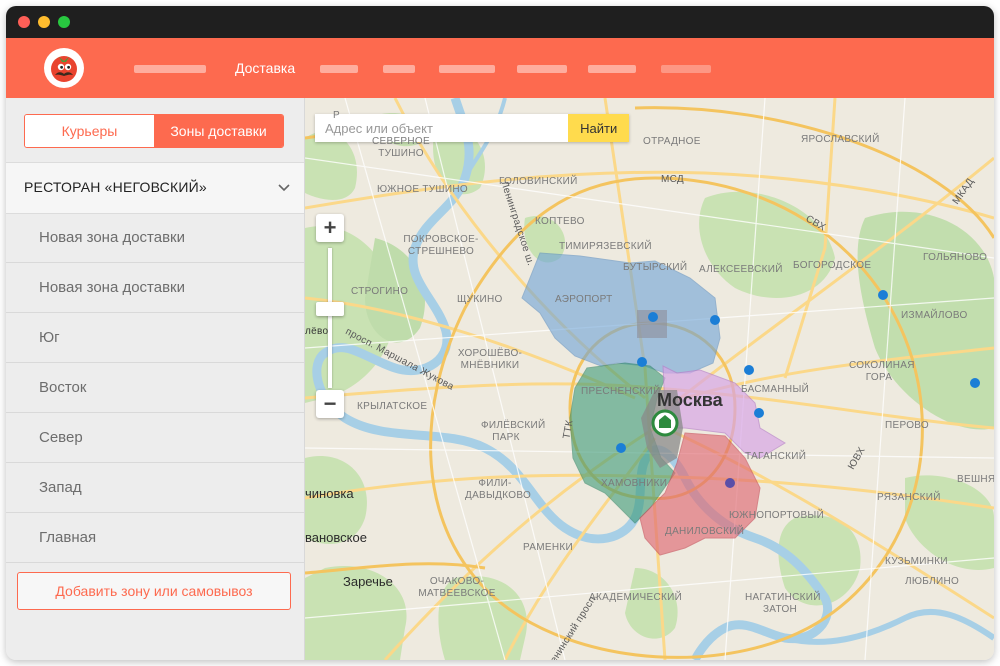  Describe the element at coordinates (380, 291) in the screenshot. I see `map-label: СТРОГИНО` at that location.